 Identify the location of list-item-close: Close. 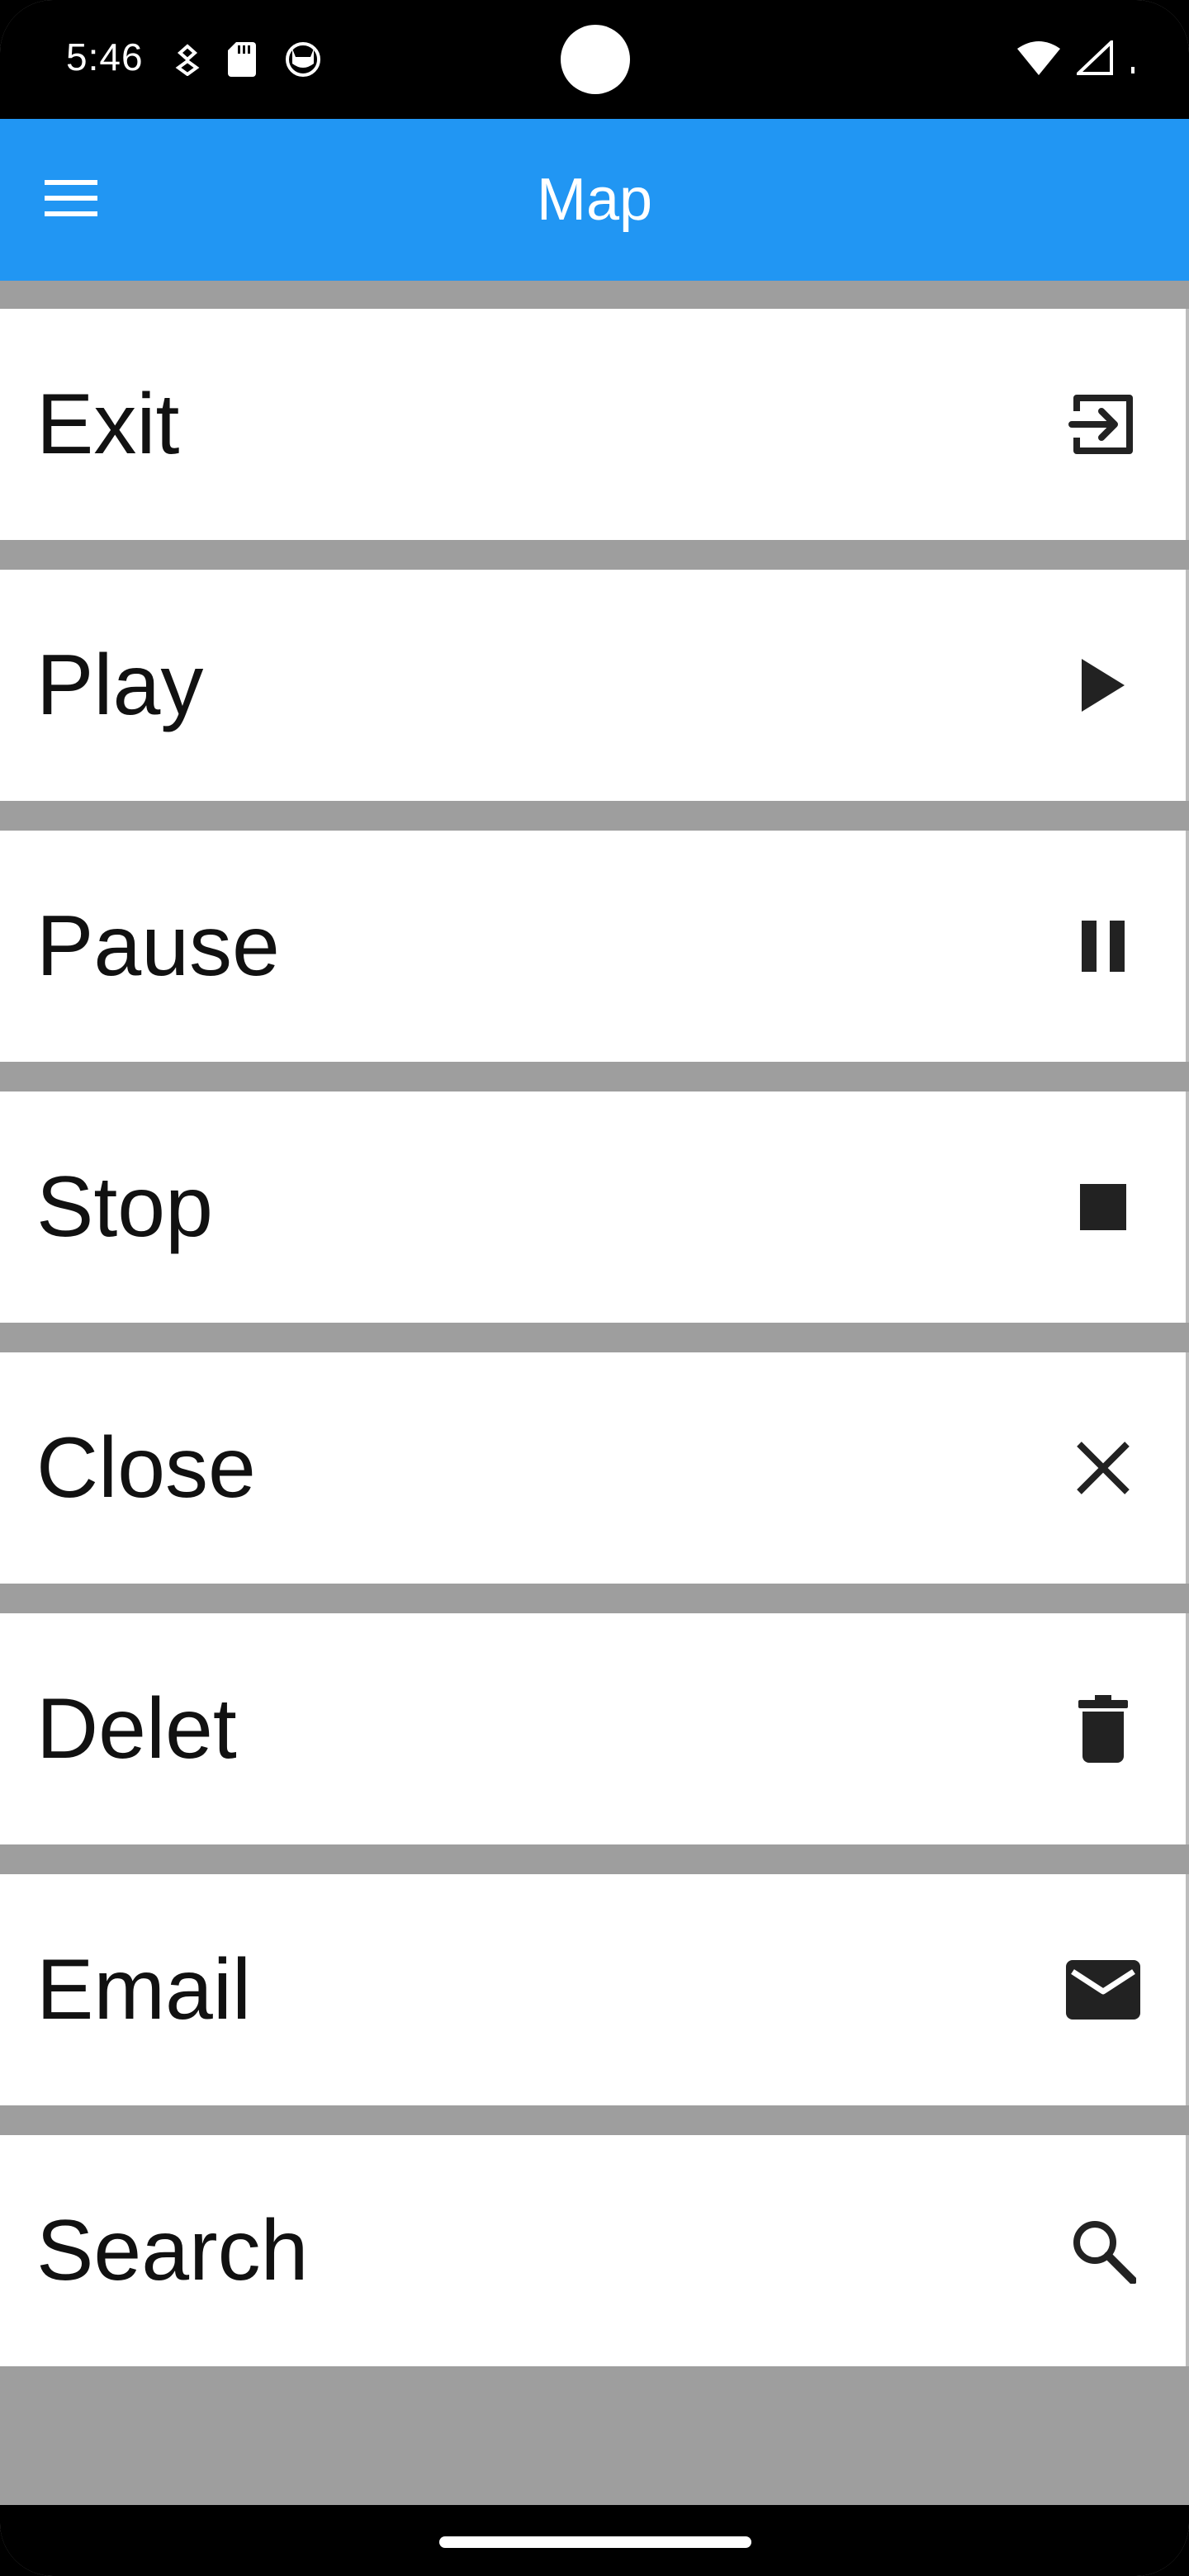
(594, 1468).